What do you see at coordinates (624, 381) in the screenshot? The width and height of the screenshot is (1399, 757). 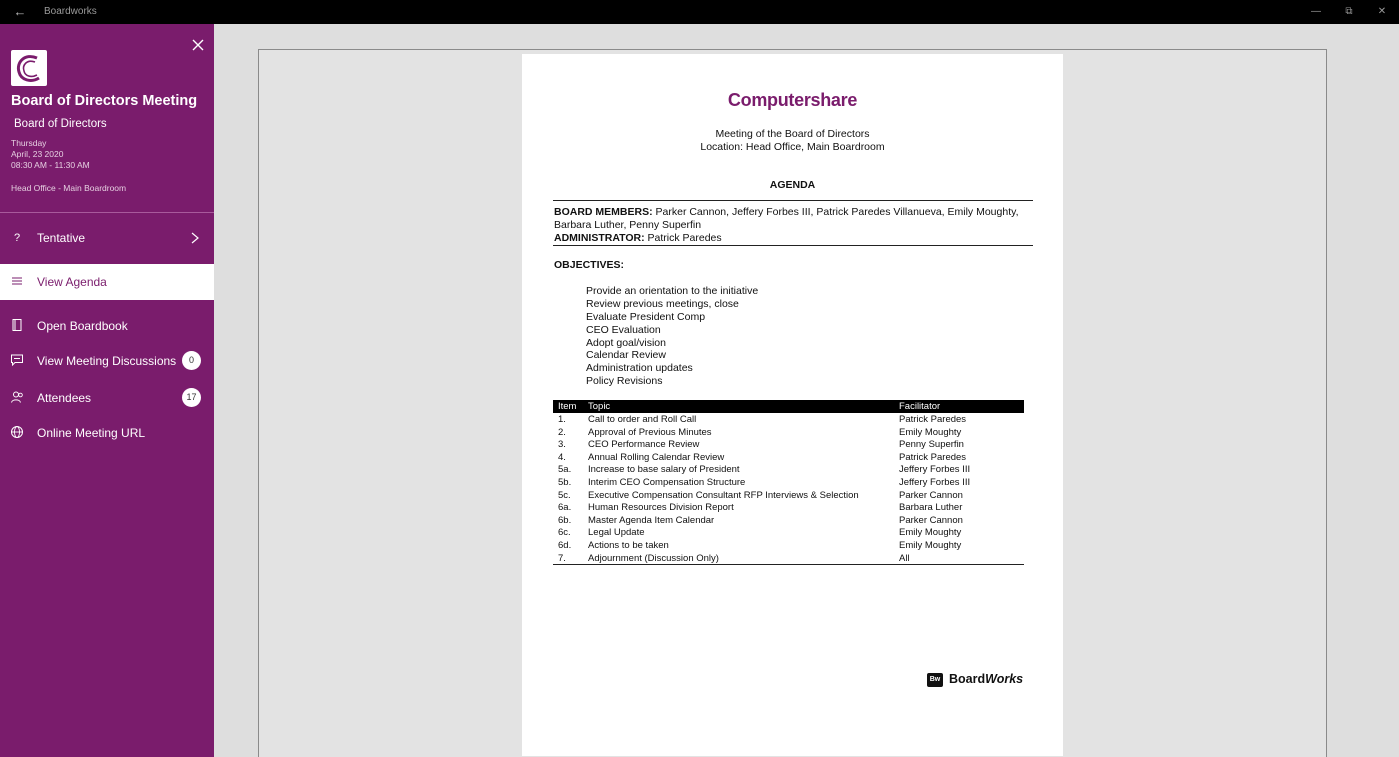 I see `objective-item: Policy Revisions` at bounding box center [624, 381].